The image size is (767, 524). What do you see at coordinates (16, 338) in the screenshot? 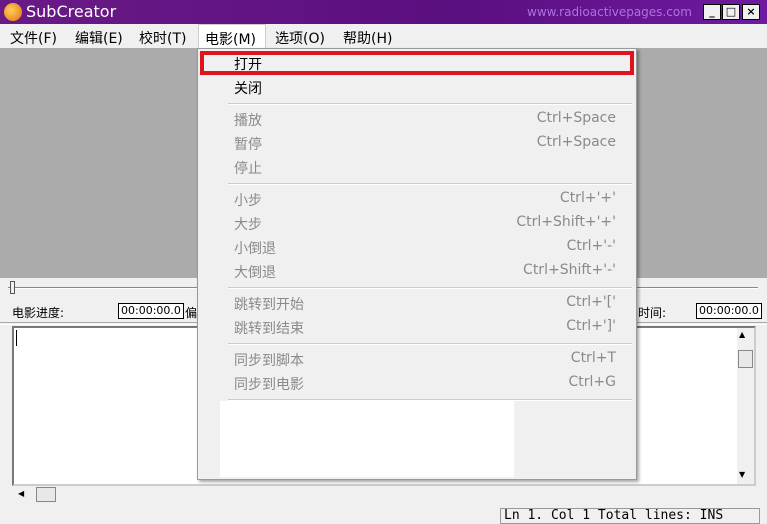
I see `text-caret` at bounding box center [16, 338].